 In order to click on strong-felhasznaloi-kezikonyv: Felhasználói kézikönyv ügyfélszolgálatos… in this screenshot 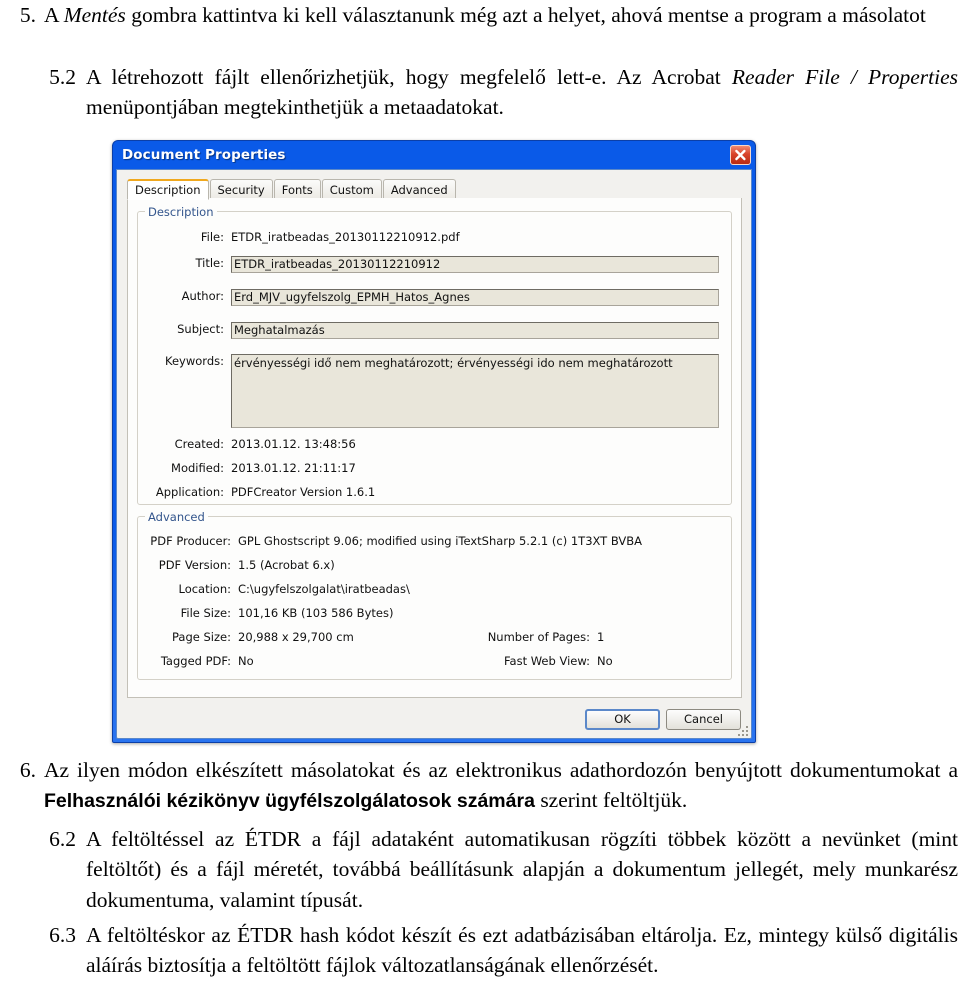, I will do `click(289, 801)`.